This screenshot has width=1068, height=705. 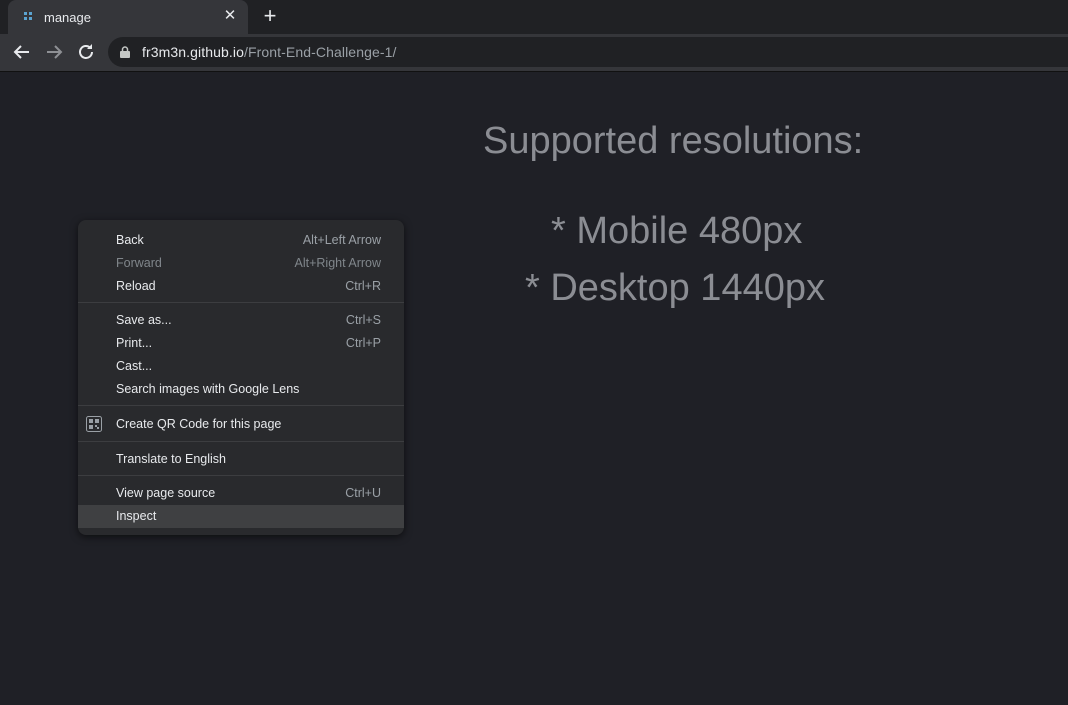 What do you see at coordinates (534, 17) in the screenshot?
I see `tab-strip: manage ✕ +` at bounding box center [534, 17].